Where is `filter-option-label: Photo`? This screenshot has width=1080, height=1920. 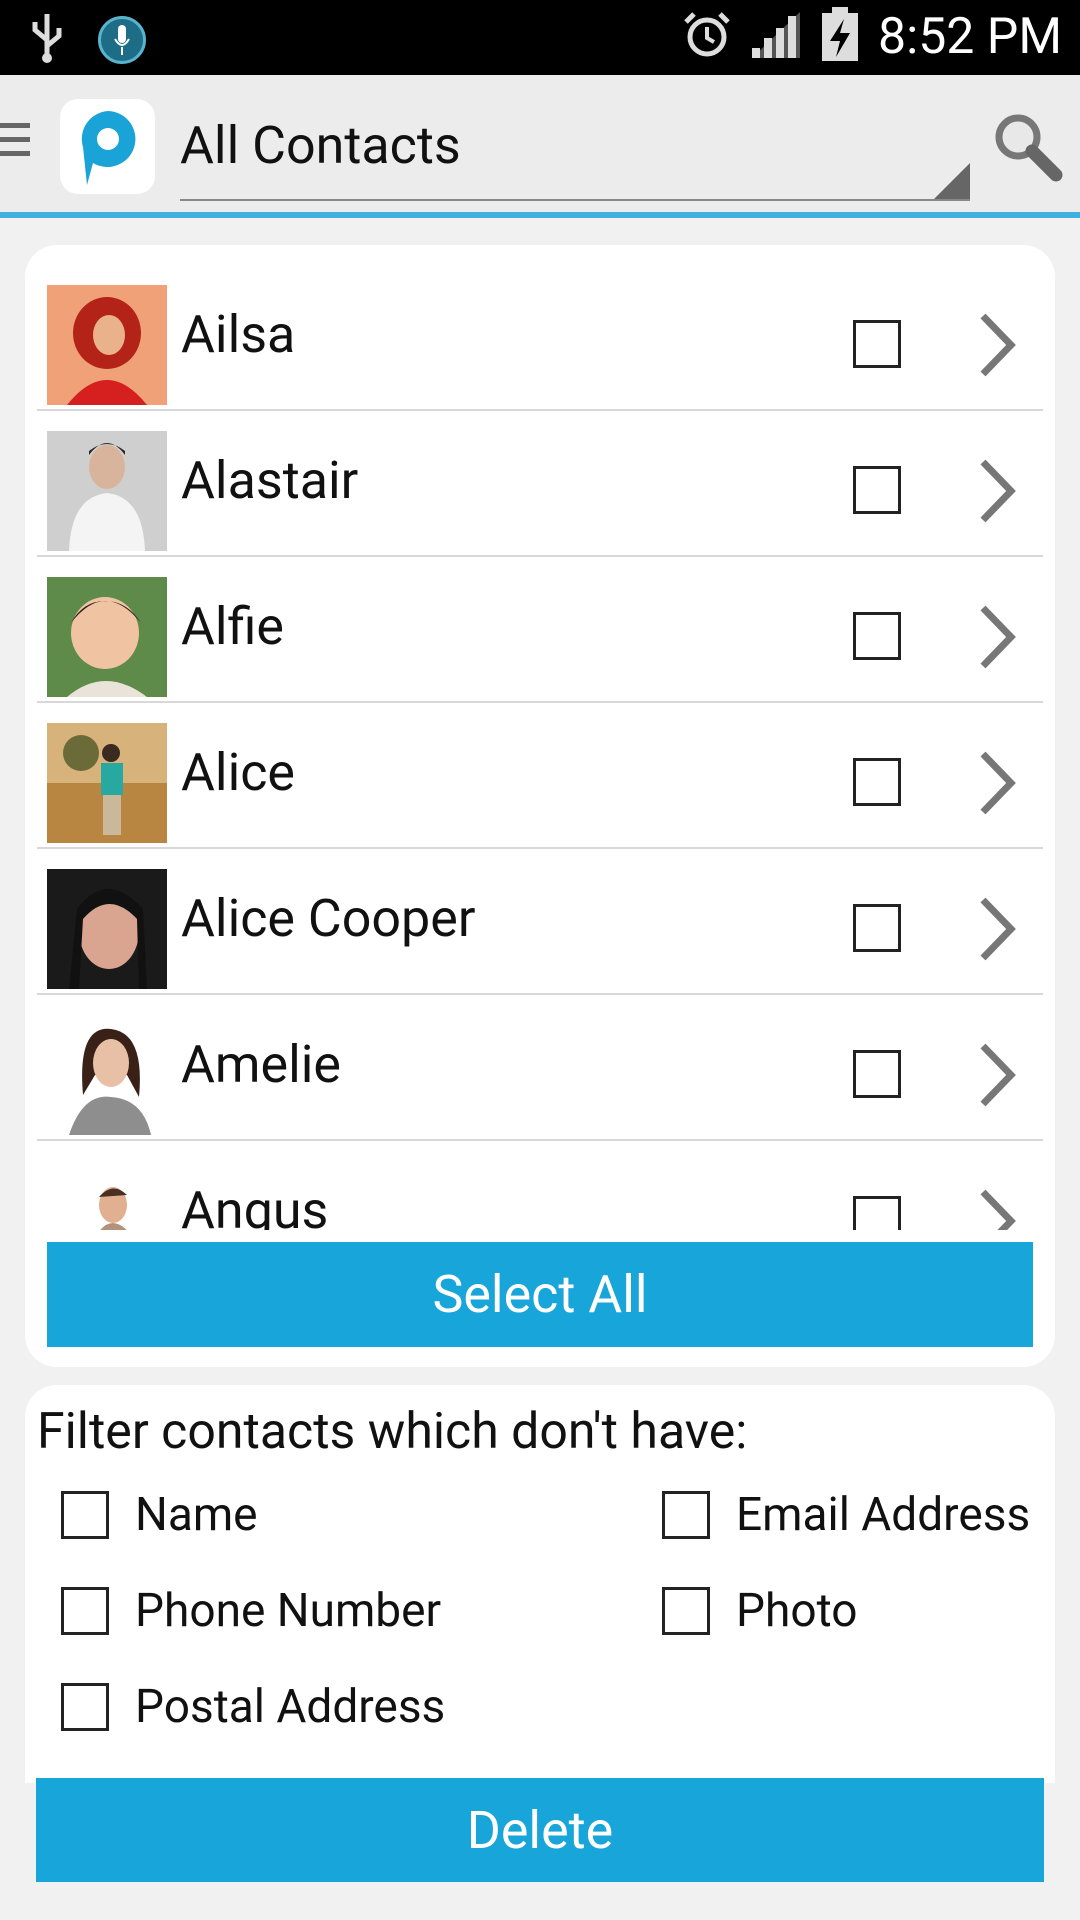
filter-option-label: Photo is located at coordinates (797, 1611).